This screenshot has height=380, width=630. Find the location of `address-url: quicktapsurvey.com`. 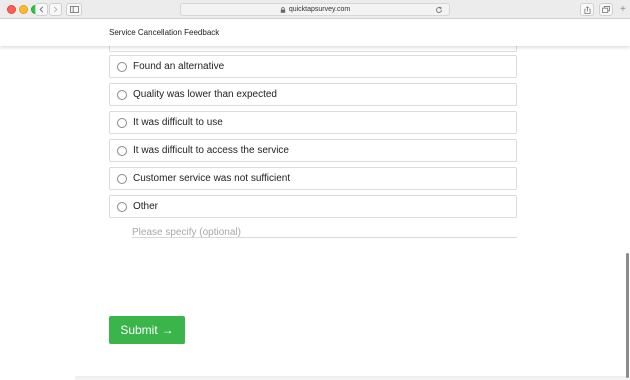

address-url: quicktapsurvey.com is located at coordinates (319, 9).